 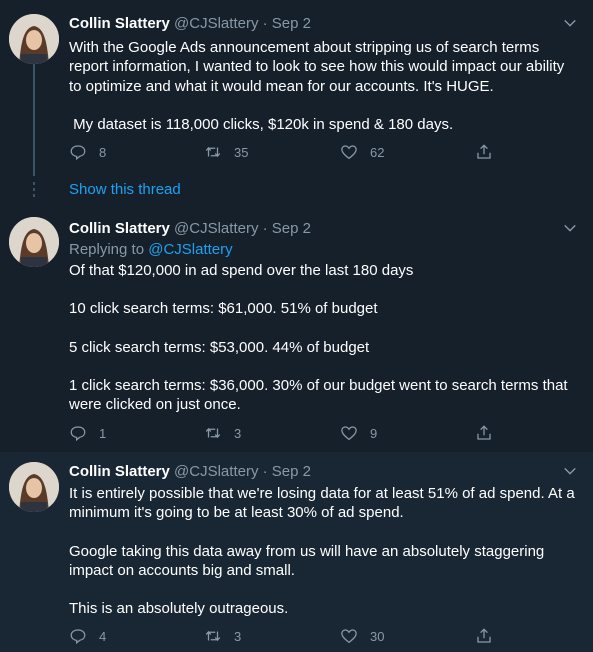 What do you see at coordinates (87, 636) in the screenshot?
I see `reply-button: 4` at bounding box center [87, 636].